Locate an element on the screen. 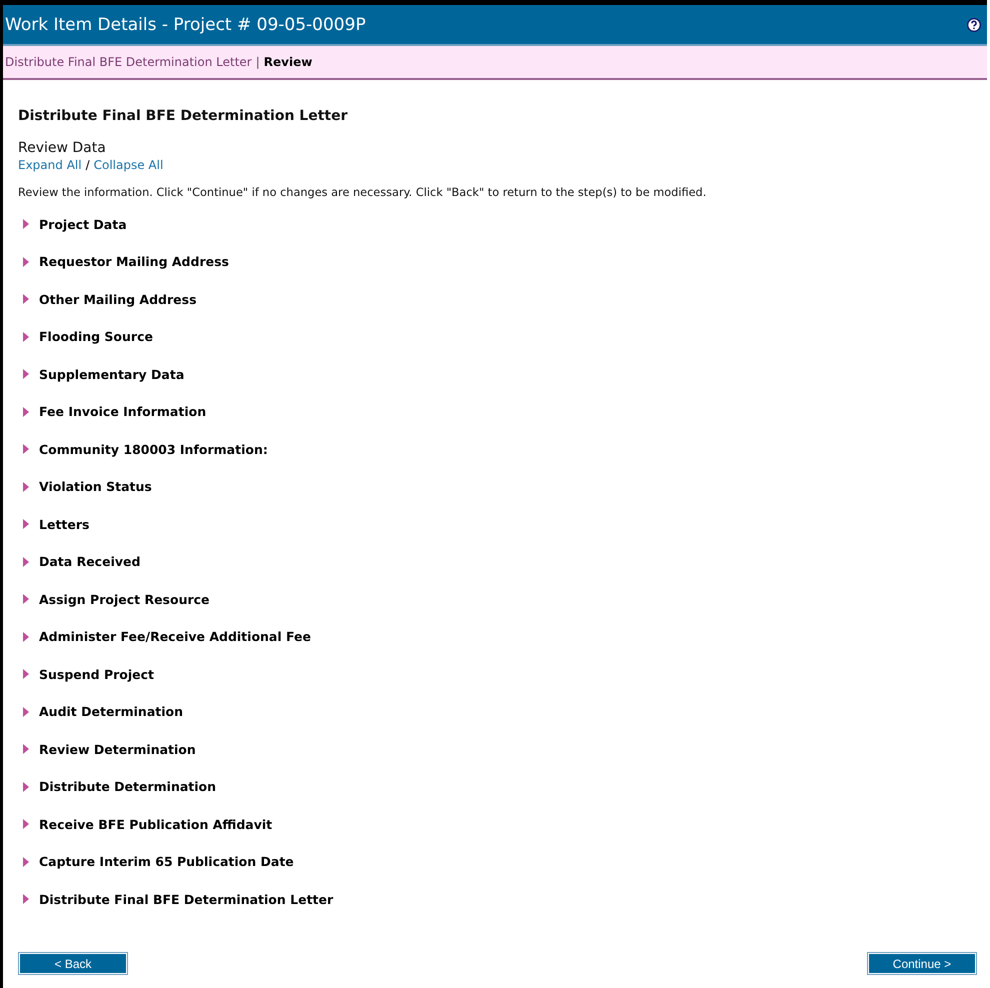 This screenshot has width=990, height=988. section-toggle: Fee Invoice Information is located at coordinates (122, 411).